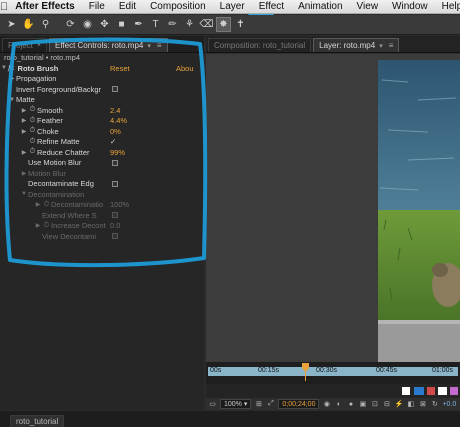 The height and width of the screenshot is (427, 460). Describe the element at coordinates (419, 213) in the screenshot. I see `video-frame` at that location.